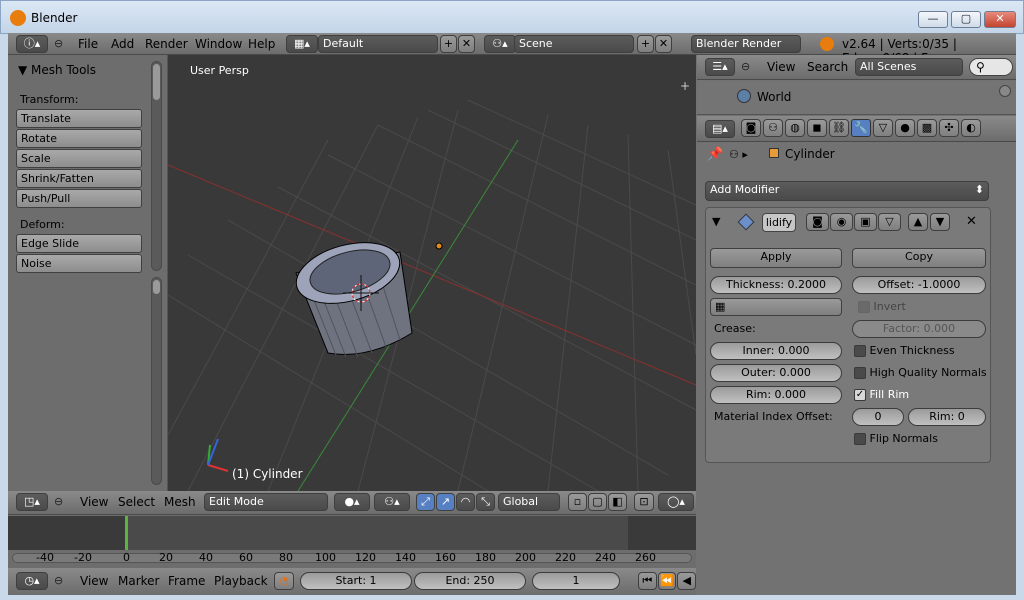 Image resolution: width=1024 pixels, height=600 pixels. What do you see at coordinates (745, 67) in the screenshot?
I see `outliner-collapse-icon: ⊖` at bounding box center [745, 67].